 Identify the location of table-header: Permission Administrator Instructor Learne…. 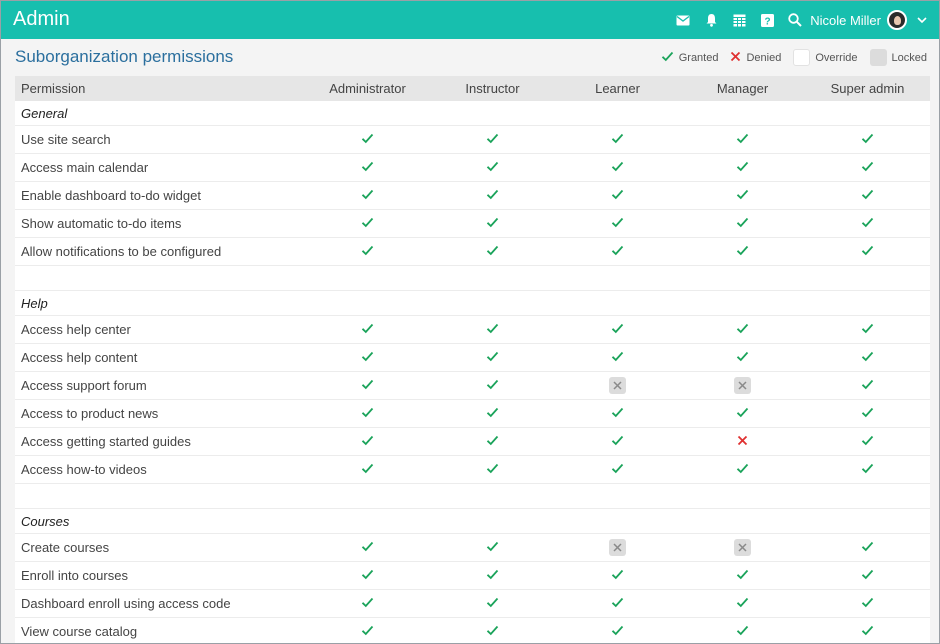
(472, 88).